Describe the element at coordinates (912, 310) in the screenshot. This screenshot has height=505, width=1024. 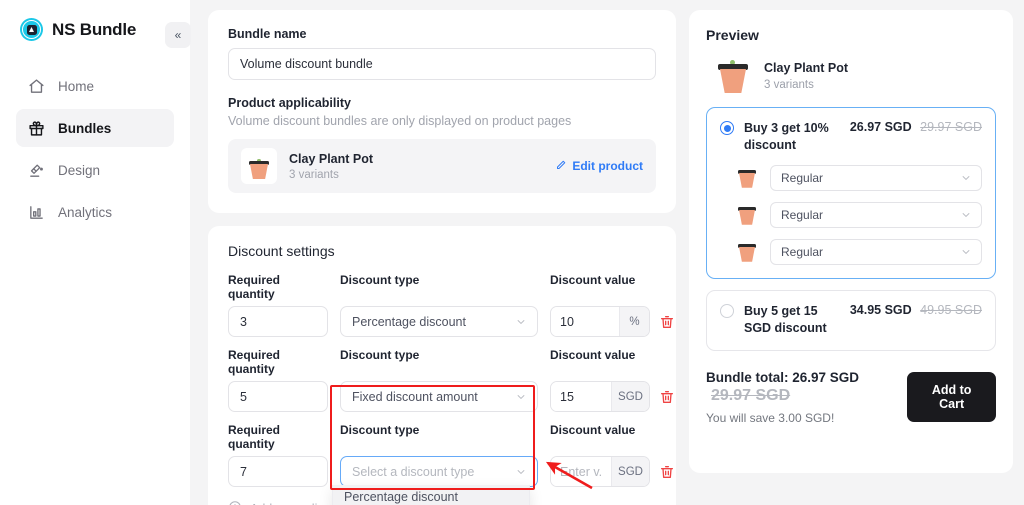
I see `offer-prices: 34.95 SGD 49.95 SGD` at that location.